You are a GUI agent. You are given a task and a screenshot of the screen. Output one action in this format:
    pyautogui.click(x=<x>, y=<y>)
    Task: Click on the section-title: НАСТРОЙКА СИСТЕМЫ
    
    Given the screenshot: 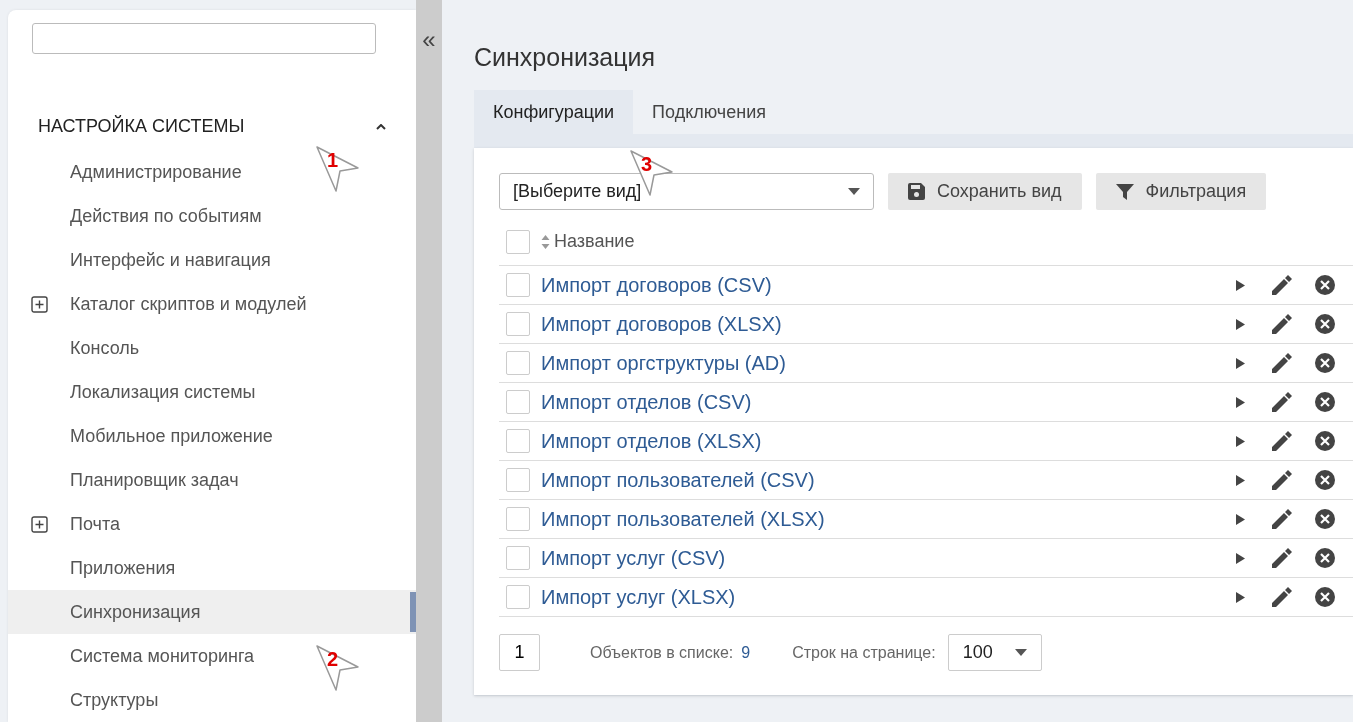 What is the action you would take?
    pyautogui.click(x=141, y=126)
    